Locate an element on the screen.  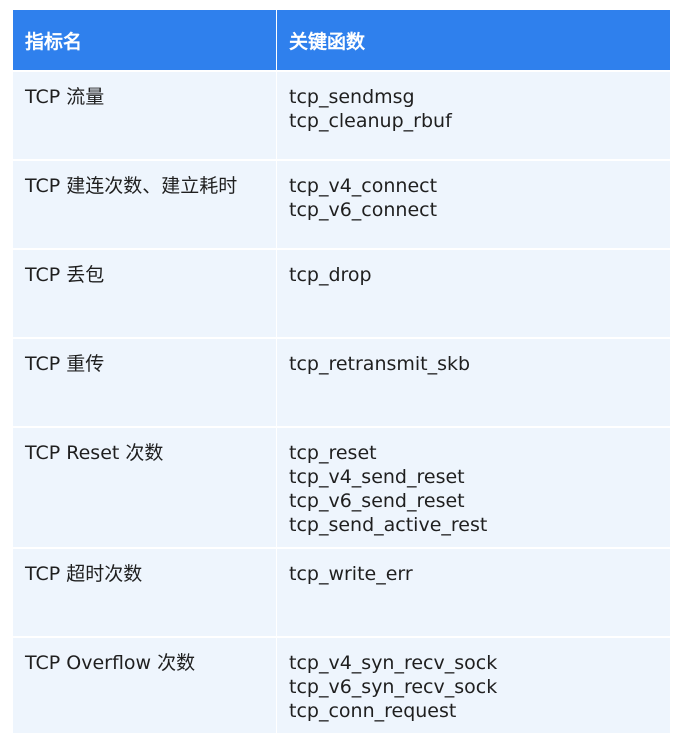
function-name: tcp_v6_send_reset is located at coordinates (377, 501).